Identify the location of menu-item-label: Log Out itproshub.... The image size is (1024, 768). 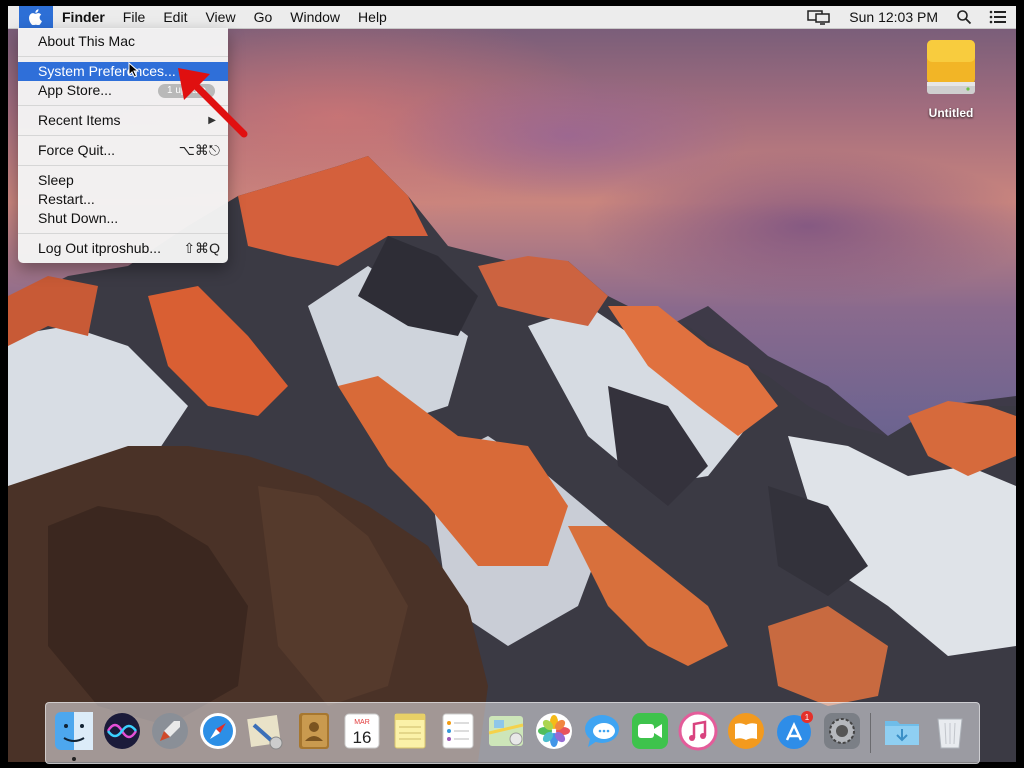
(99, 248).